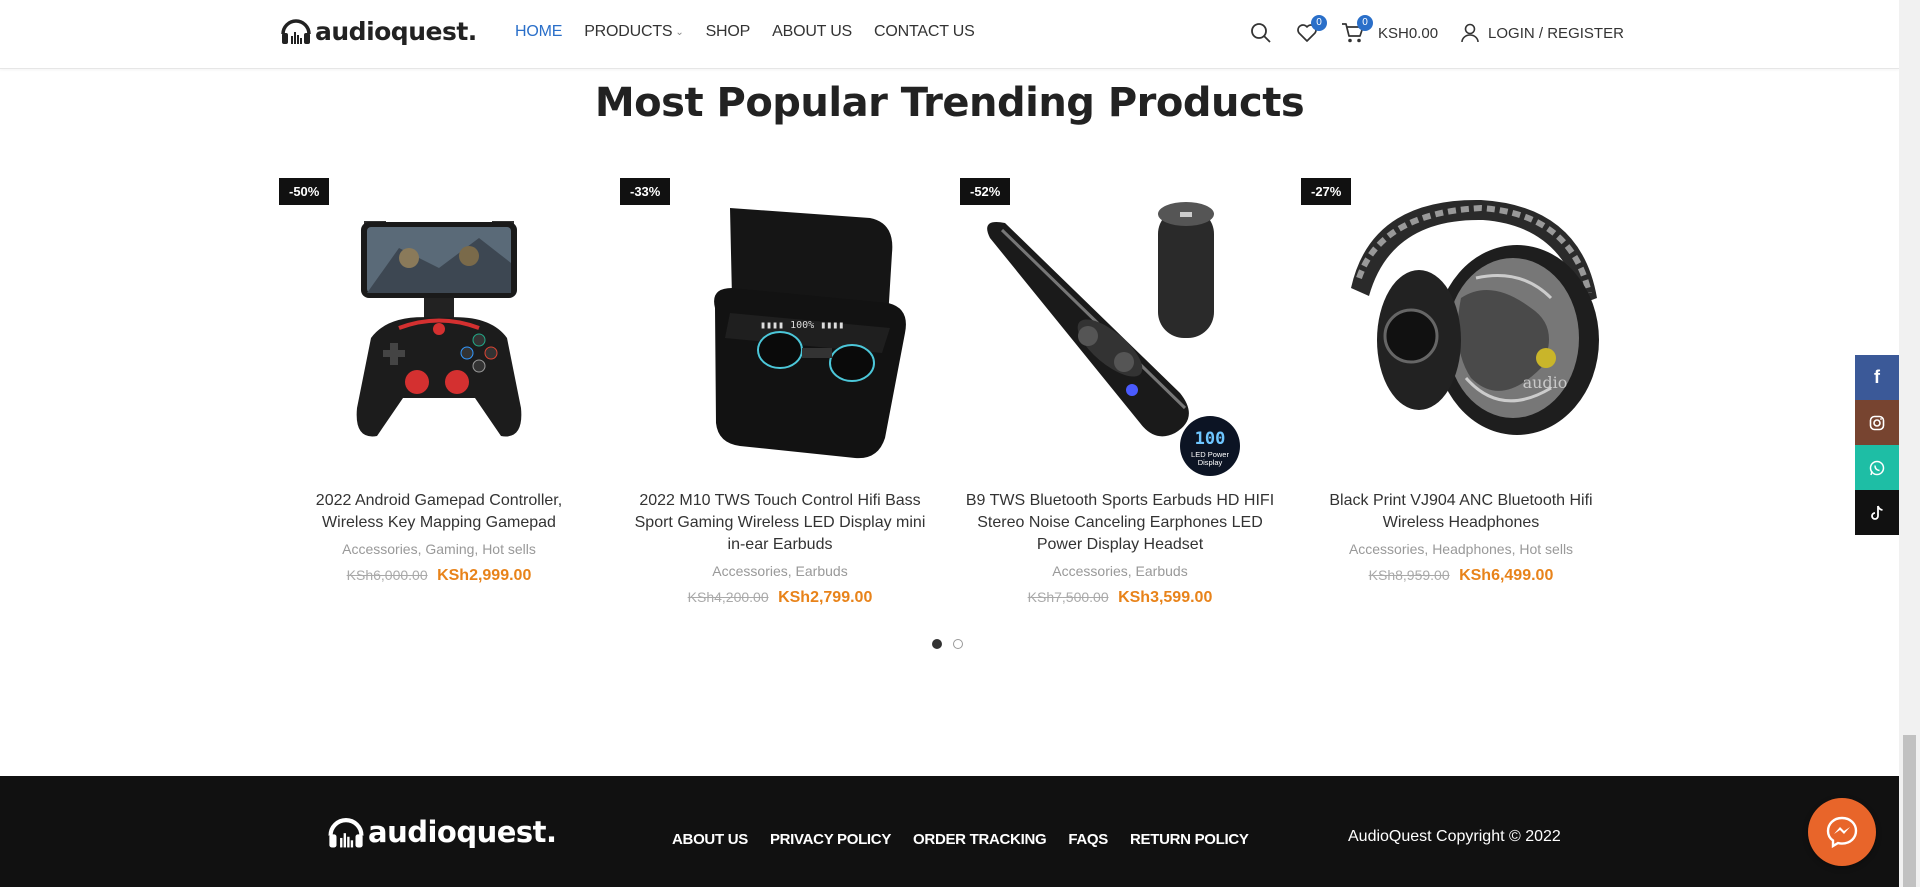  I want to click on product-price: KSh8,959.00 KSh6,499.00, so click(1461, 576).